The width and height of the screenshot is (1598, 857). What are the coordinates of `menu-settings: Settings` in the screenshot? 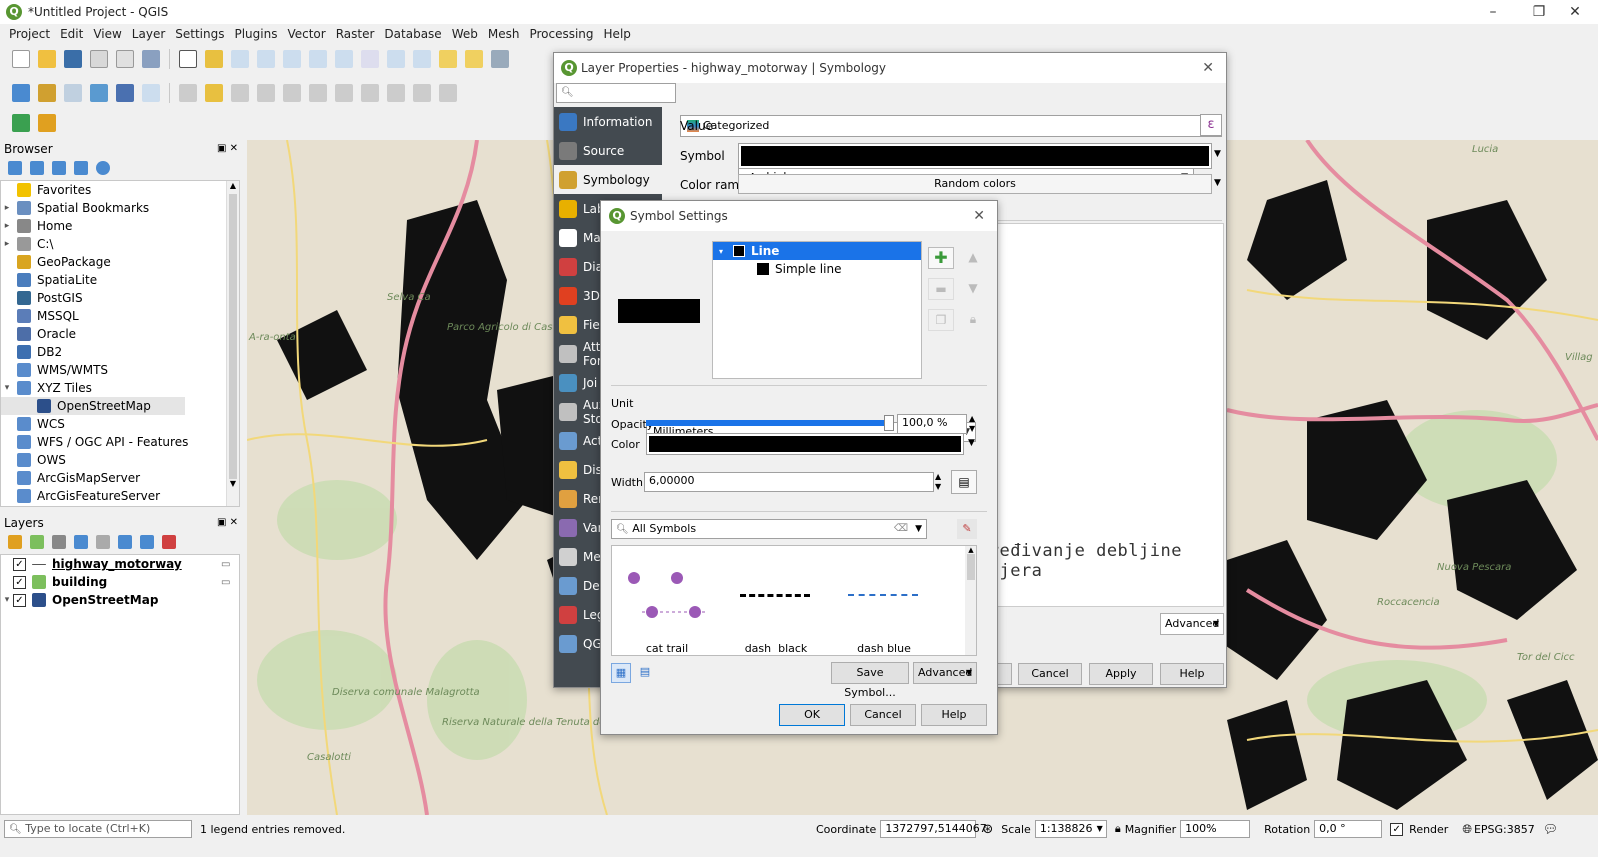 It's located at (199, 34).